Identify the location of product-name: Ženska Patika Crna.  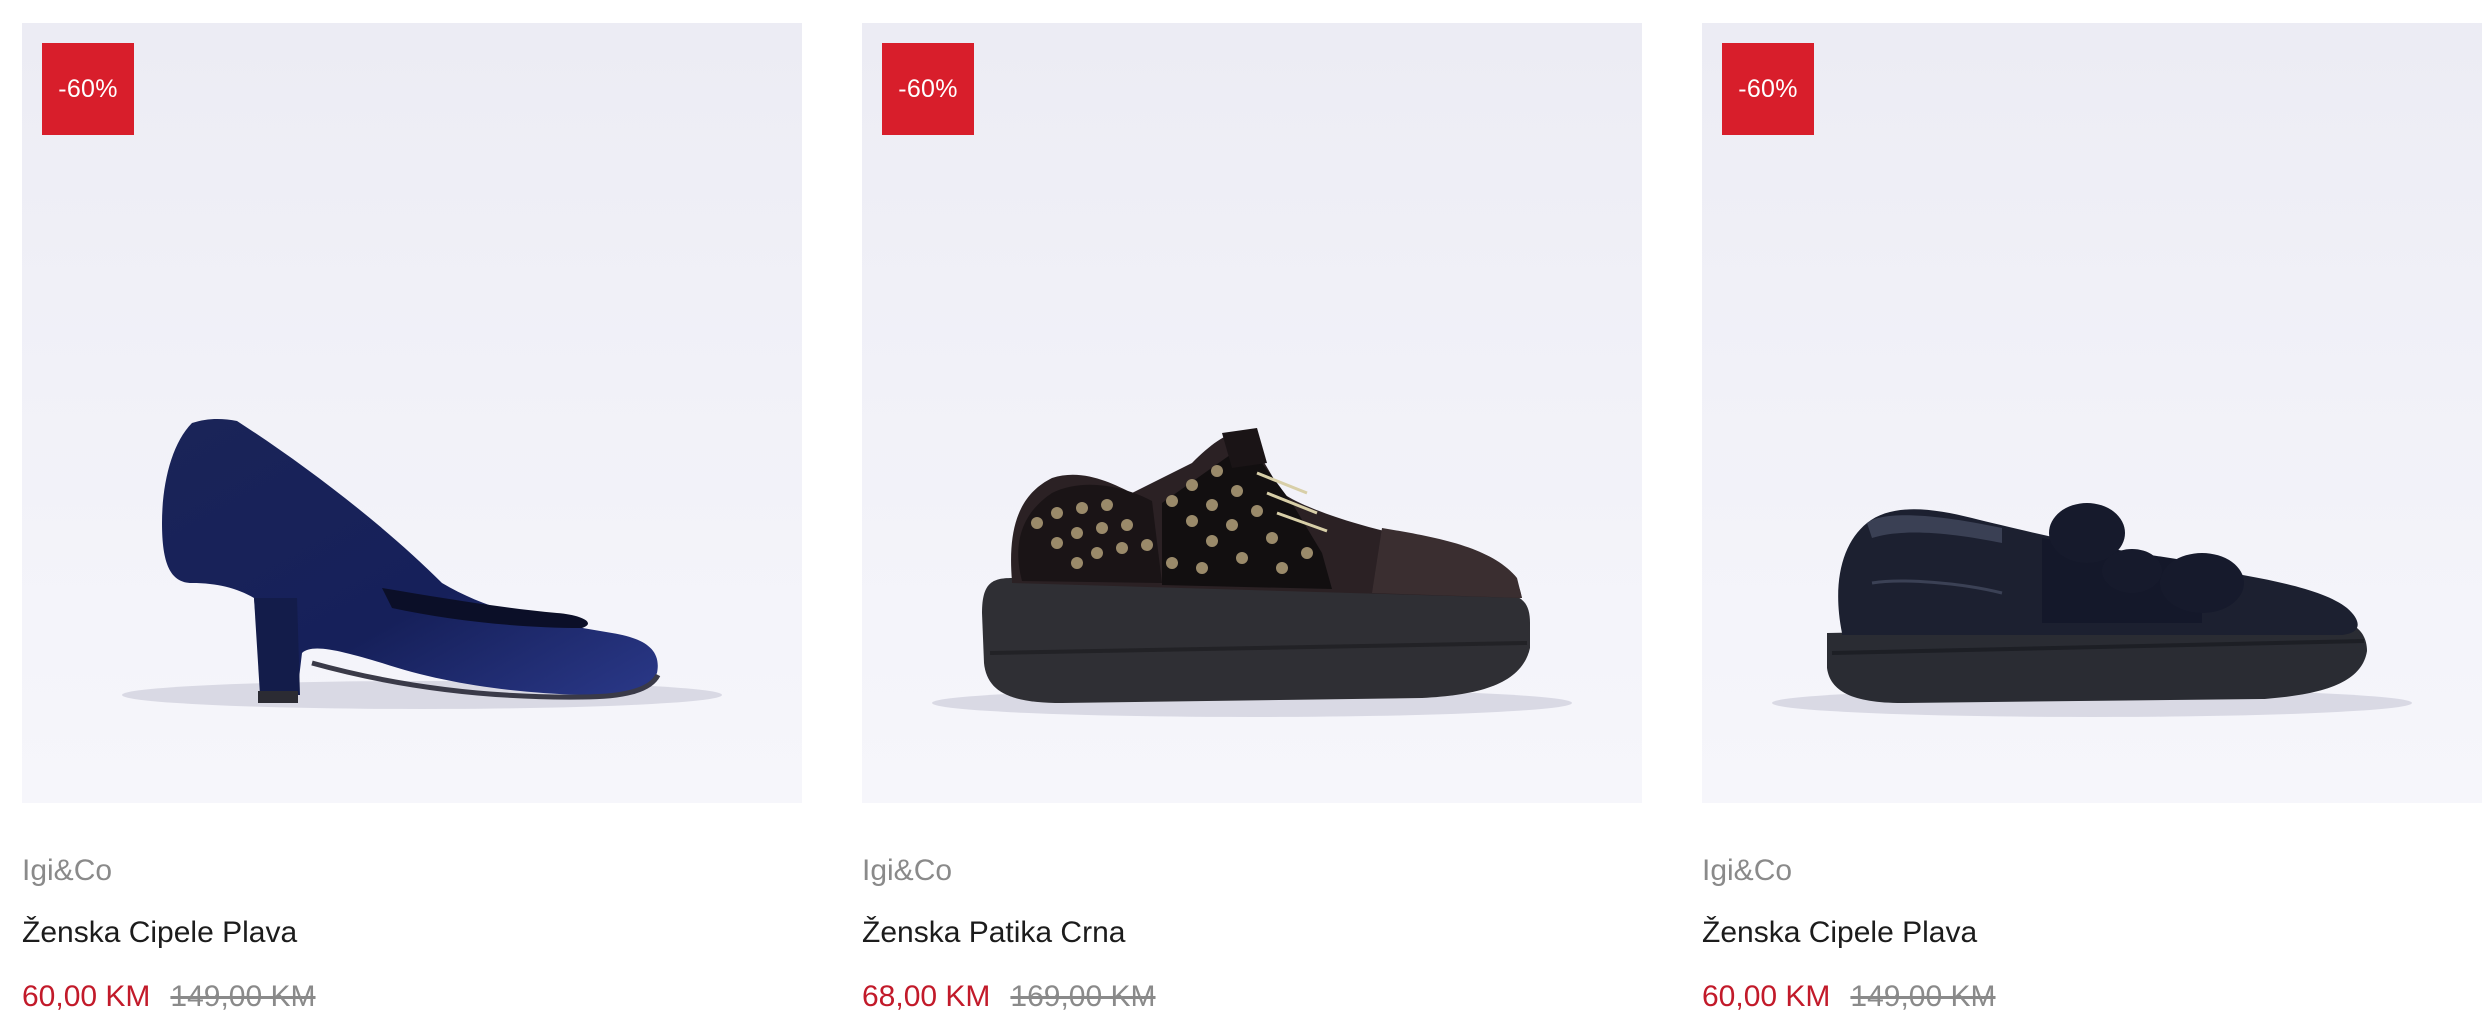
(1252, 933).